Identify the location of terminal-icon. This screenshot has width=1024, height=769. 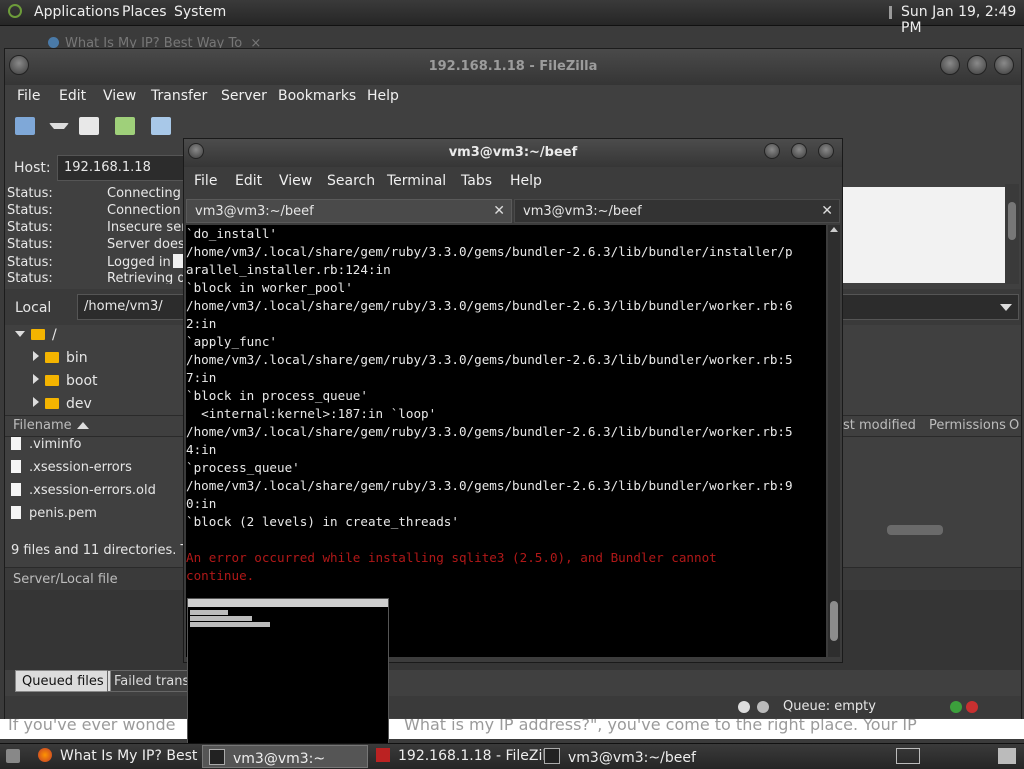
(217, 757).